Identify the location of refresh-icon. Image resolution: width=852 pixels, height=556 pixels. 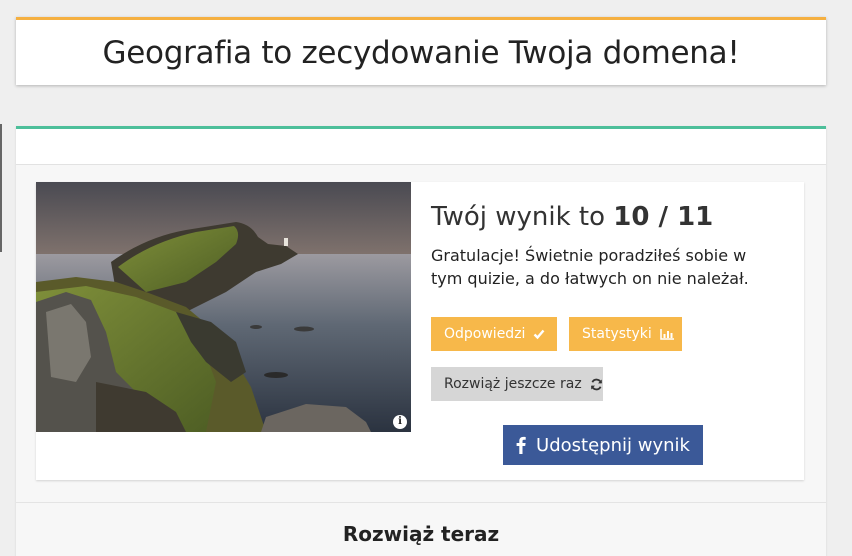
(596, 384).